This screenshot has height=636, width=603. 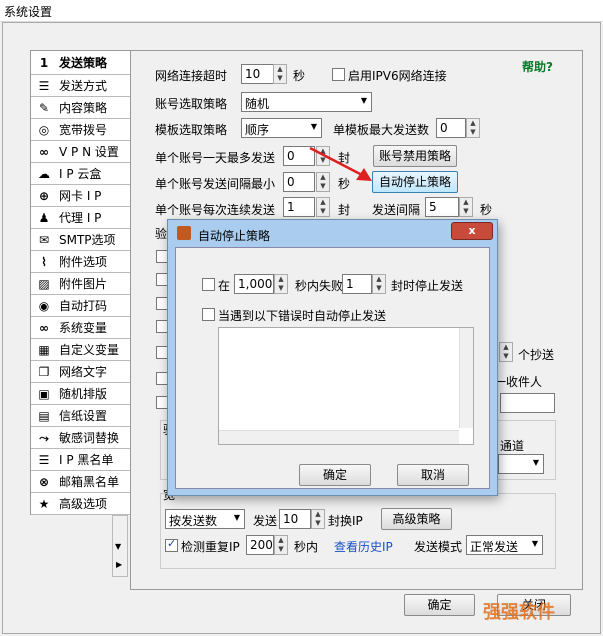 I want to click on sidebar-item-21: ★ 高级选项, so click(x=81, y=504).